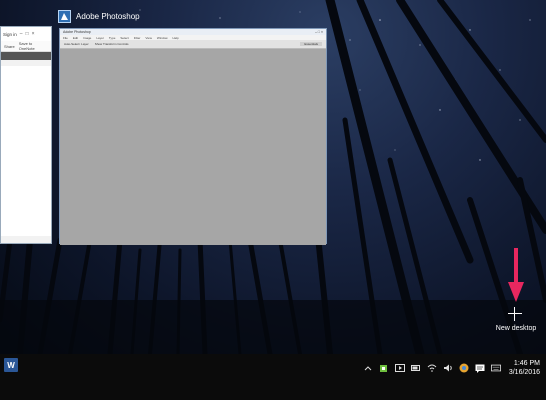 The height and width of the screenshot is (400, 546). Describe the element at coordinates (464, 368) in the screenshot. I see `chrome-icon` at that location.